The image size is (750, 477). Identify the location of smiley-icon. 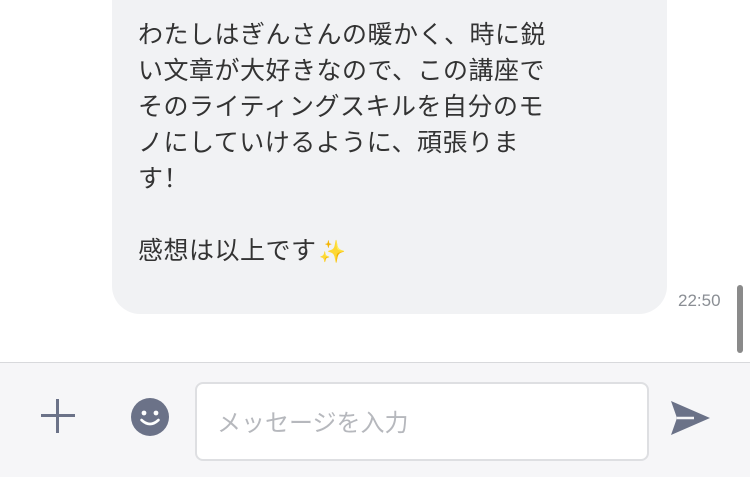
(150, 417).